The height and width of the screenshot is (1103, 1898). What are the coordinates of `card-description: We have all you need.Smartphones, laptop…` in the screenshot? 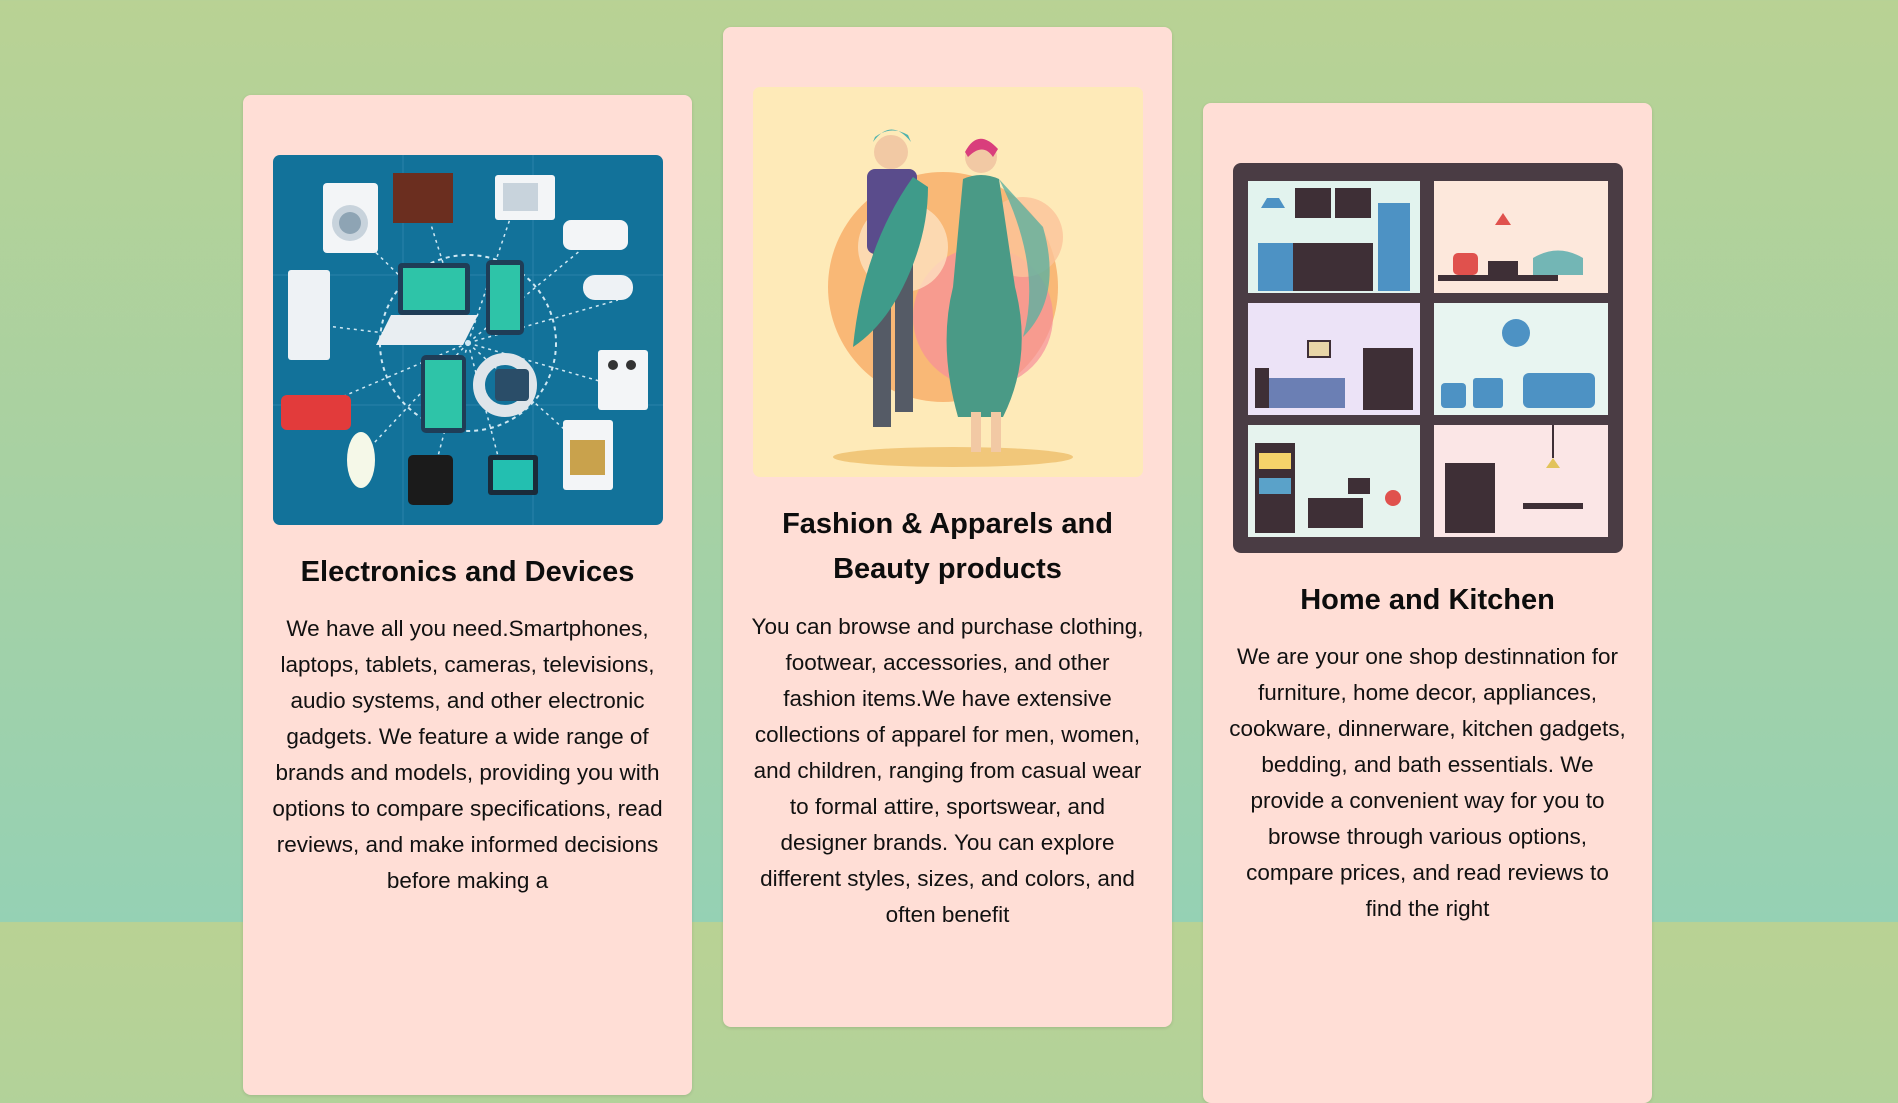 It's located at (467, 754).